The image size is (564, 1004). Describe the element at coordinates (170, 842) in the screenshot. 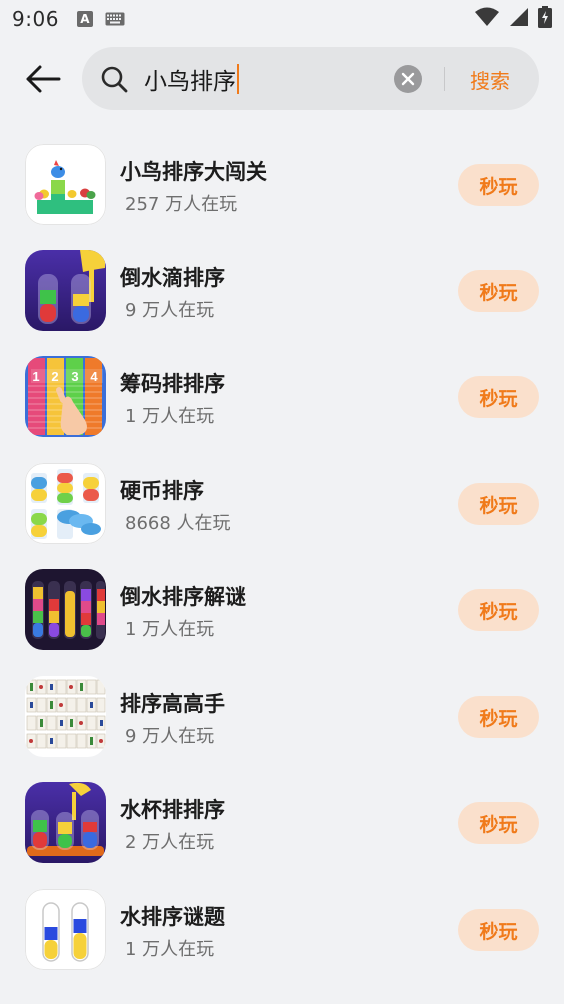

I see `player-count: 2 万人在玩` at that location.